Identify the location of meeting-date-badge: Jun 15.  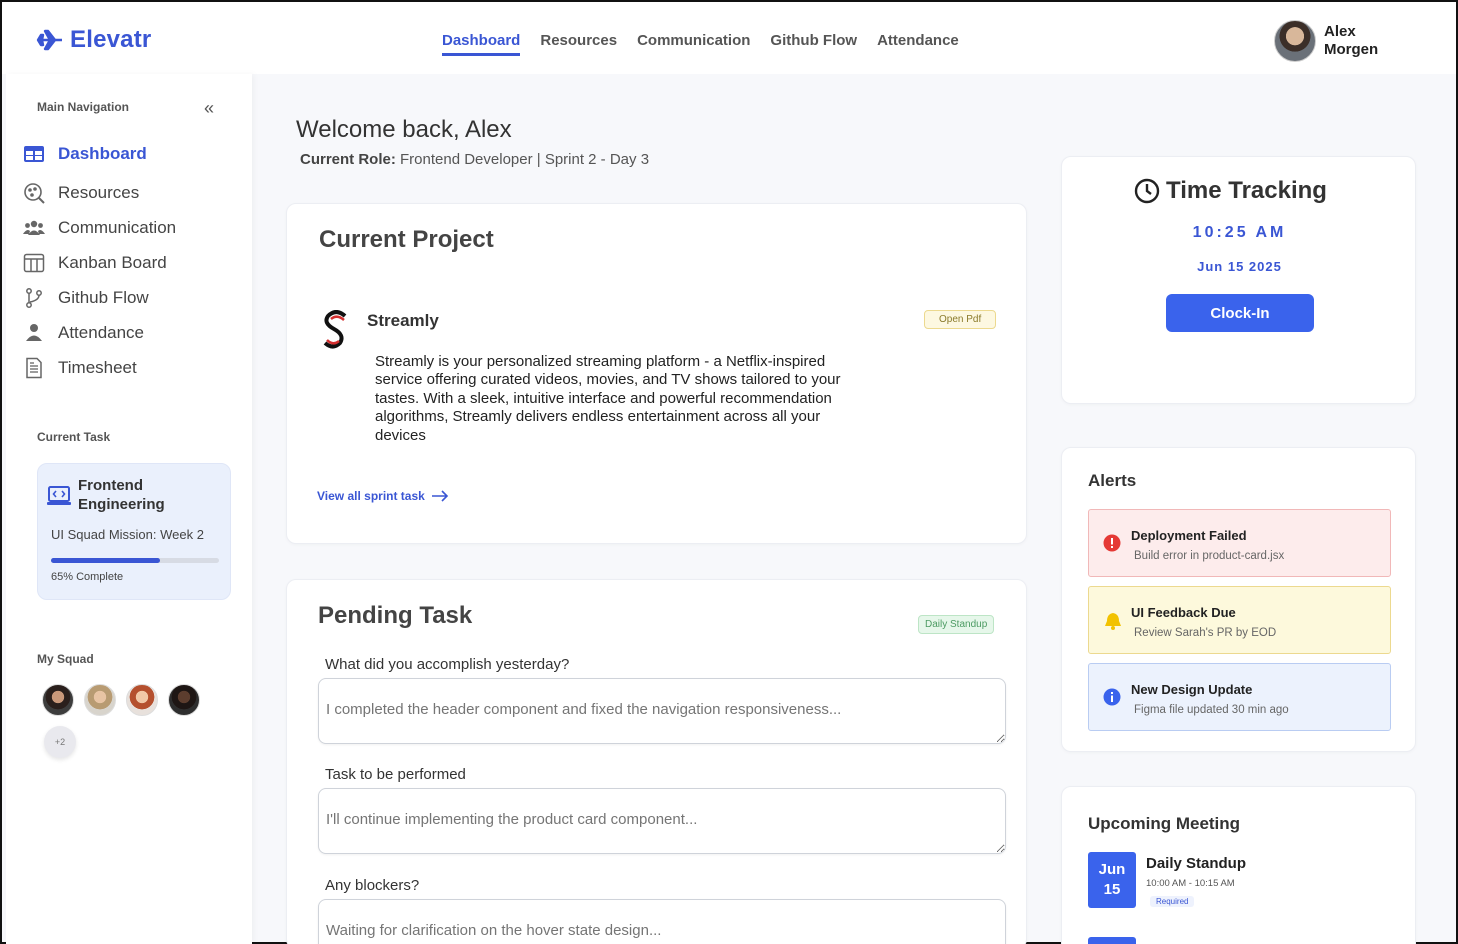
(1112, 880).